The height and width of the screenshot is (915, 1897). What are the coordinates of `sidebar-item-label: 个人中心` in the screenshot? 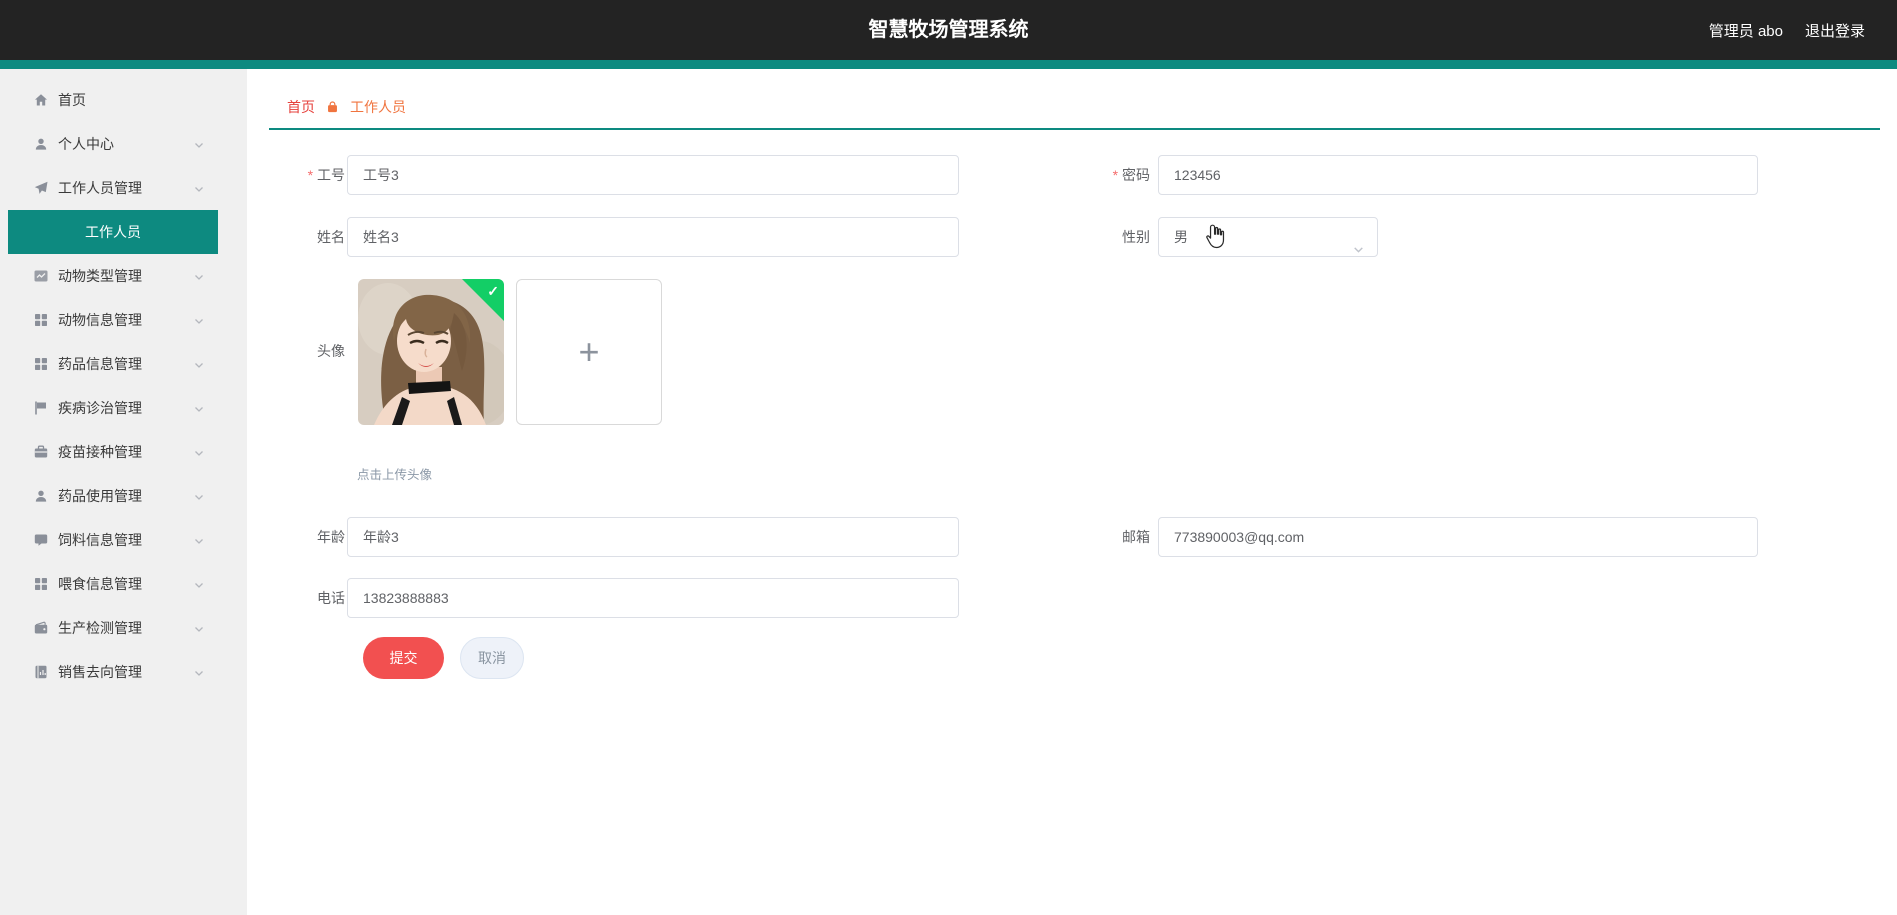 It's located at (86, 144).